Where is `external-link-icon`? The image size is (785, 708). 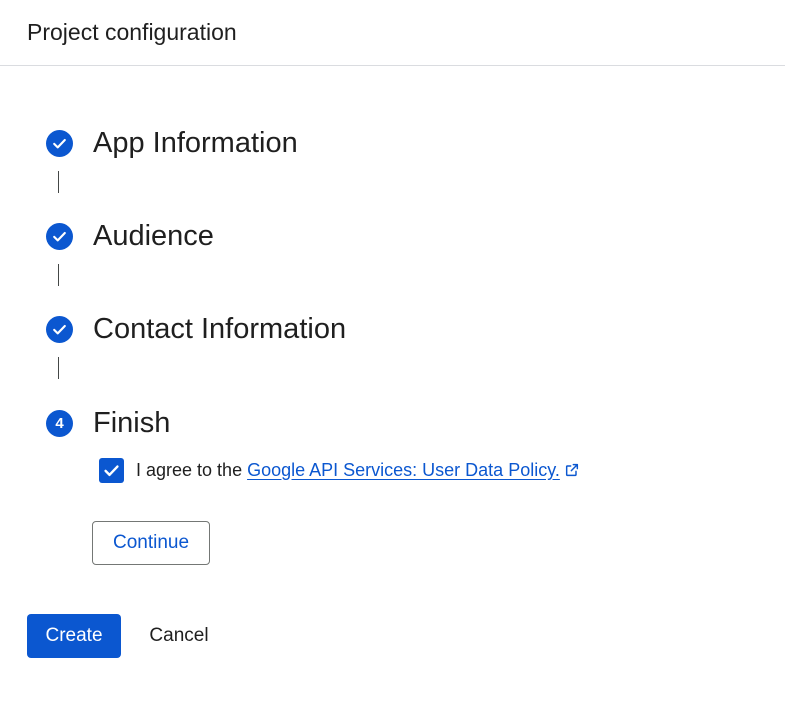
external-link-icon is located at coordinates (572, 470).